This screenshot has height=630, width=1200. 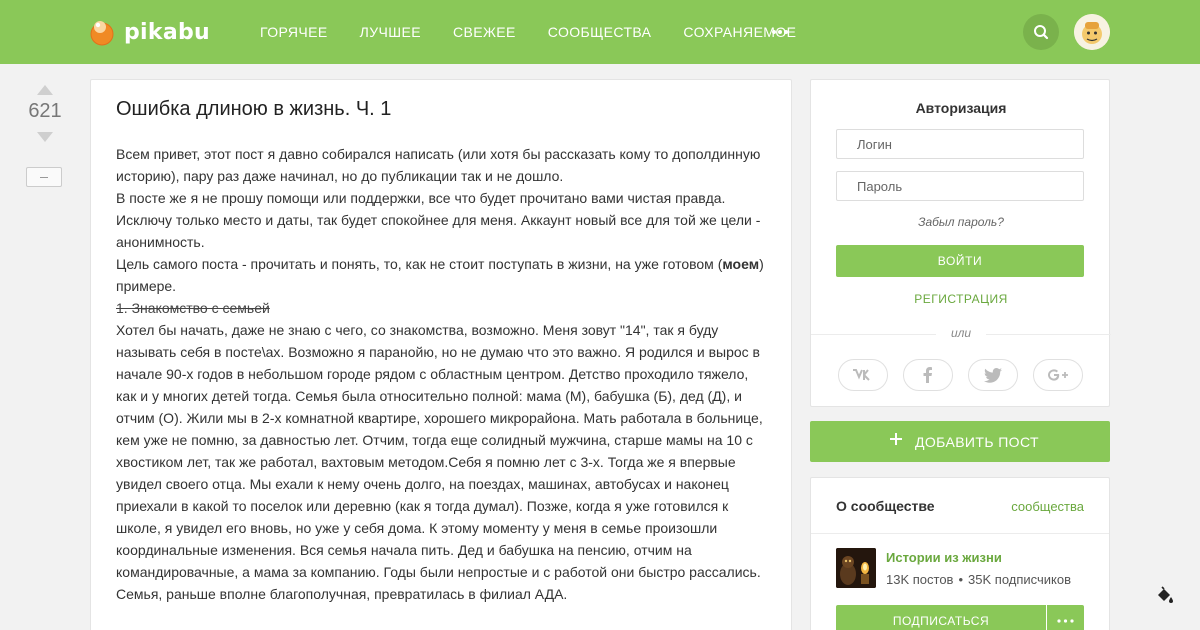 I want to click on more-dots-icon, so click(x=1065, y=621).